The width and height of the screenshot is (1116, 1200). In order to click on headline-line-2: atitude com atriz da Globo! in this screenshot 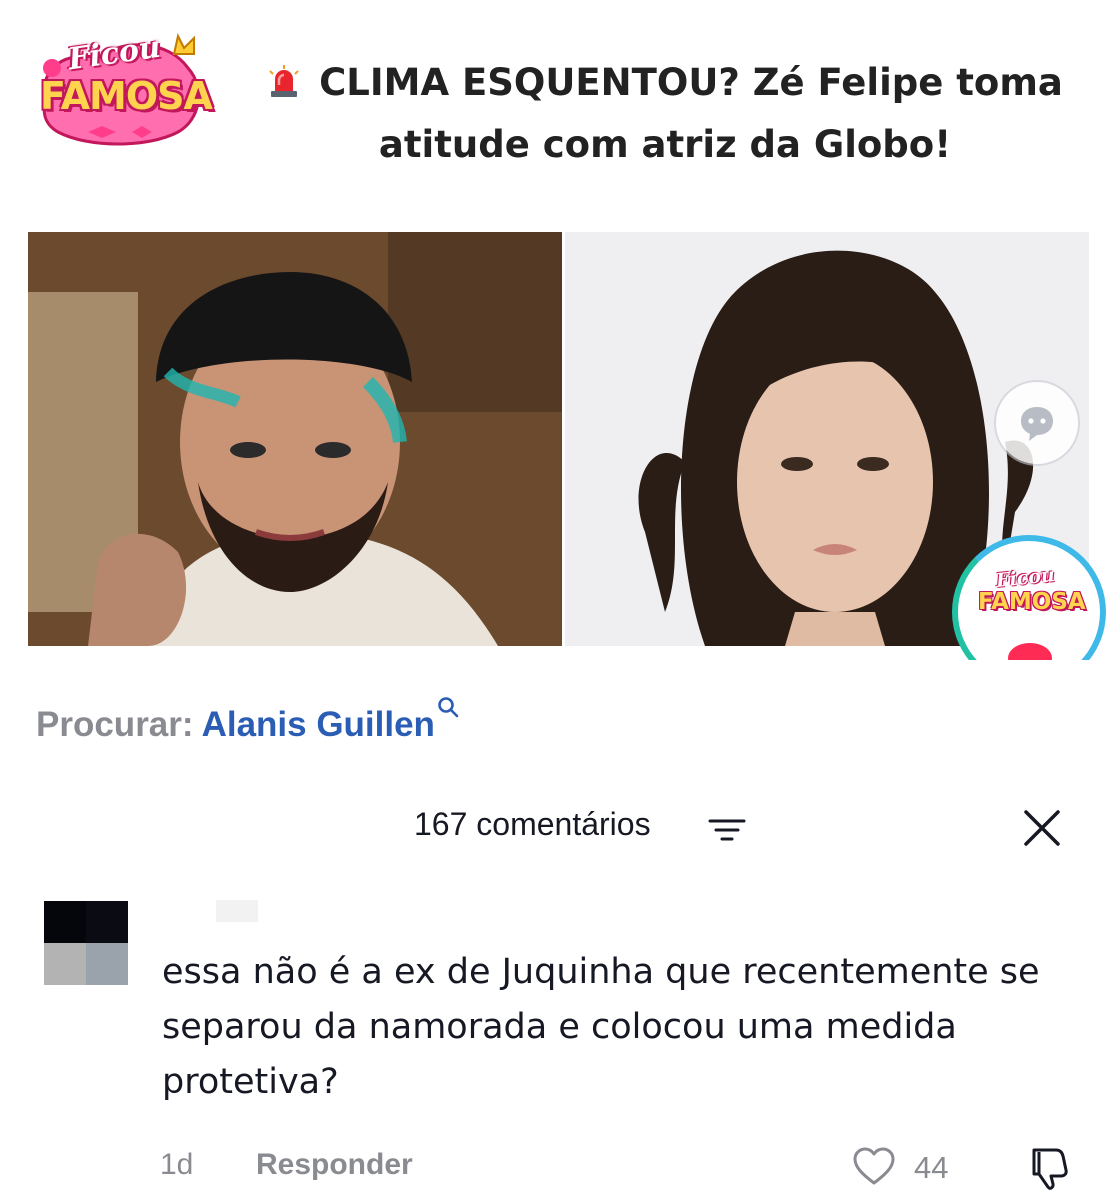, I will do `click(665, 144)`.